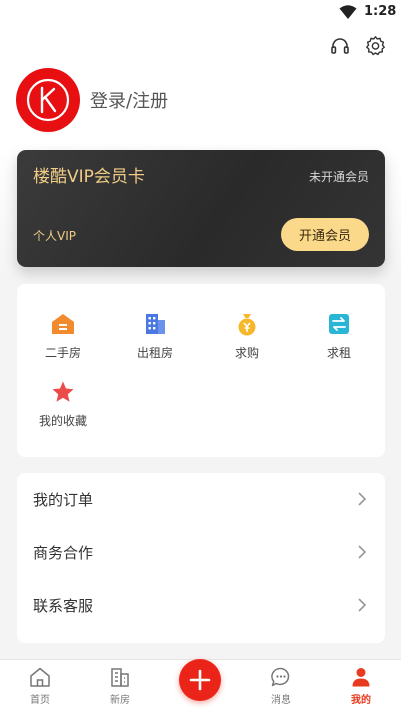  What do you see at coordinates (63, 410) in the screenshot?
I see `service-my-favorites: 我的收藏` at bounding box center [63, 410].